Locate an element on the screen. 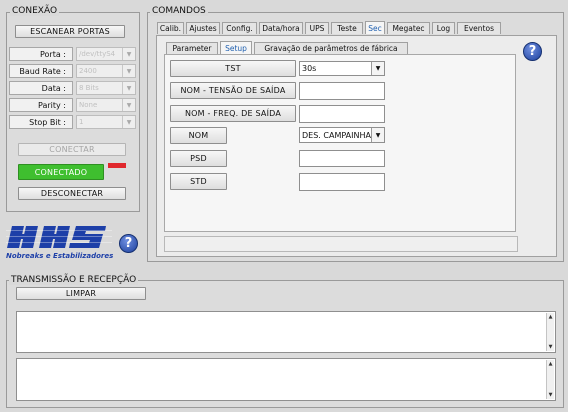 The height and width of the screenshot is (412, 568). nhs-logo-mark is located at coordinates (59, 237).